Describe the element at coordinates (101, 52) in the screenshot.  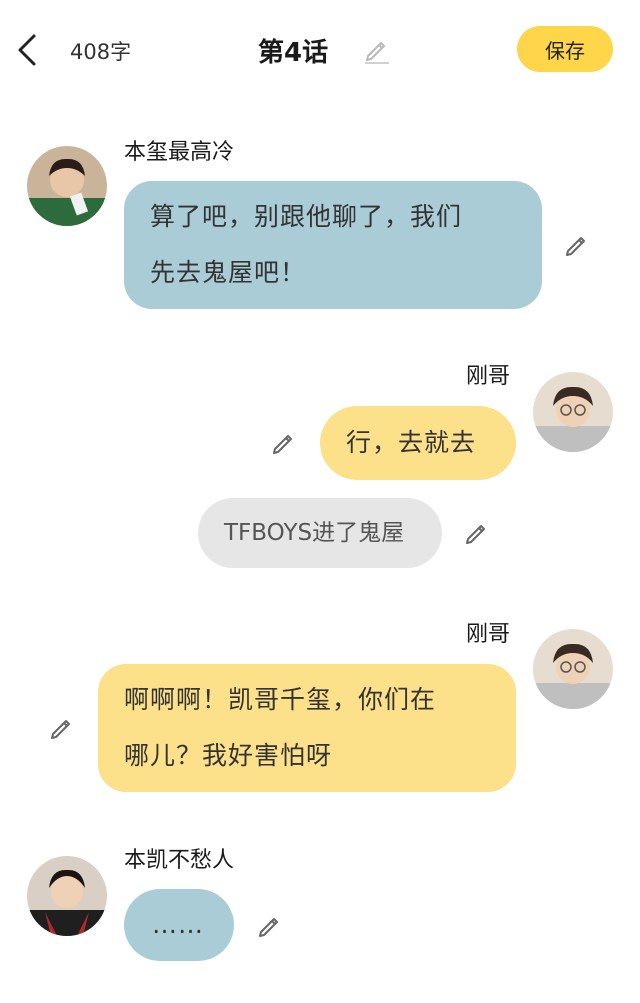
I see `word-count: 408字` at that location.